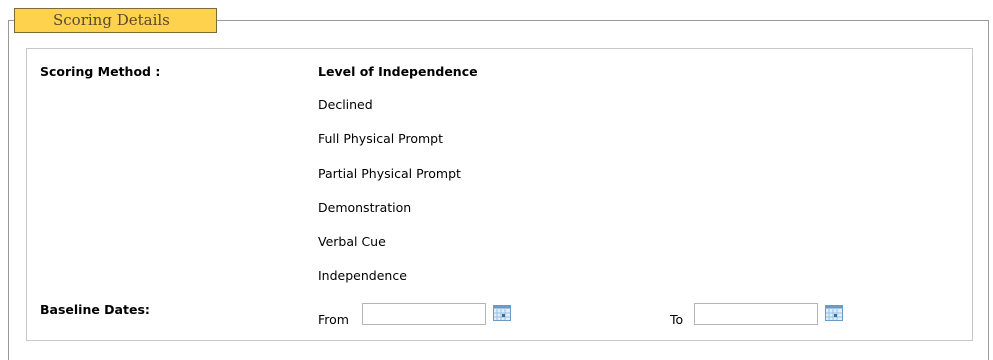  I want to click on from-date-input, so click(424, 314).